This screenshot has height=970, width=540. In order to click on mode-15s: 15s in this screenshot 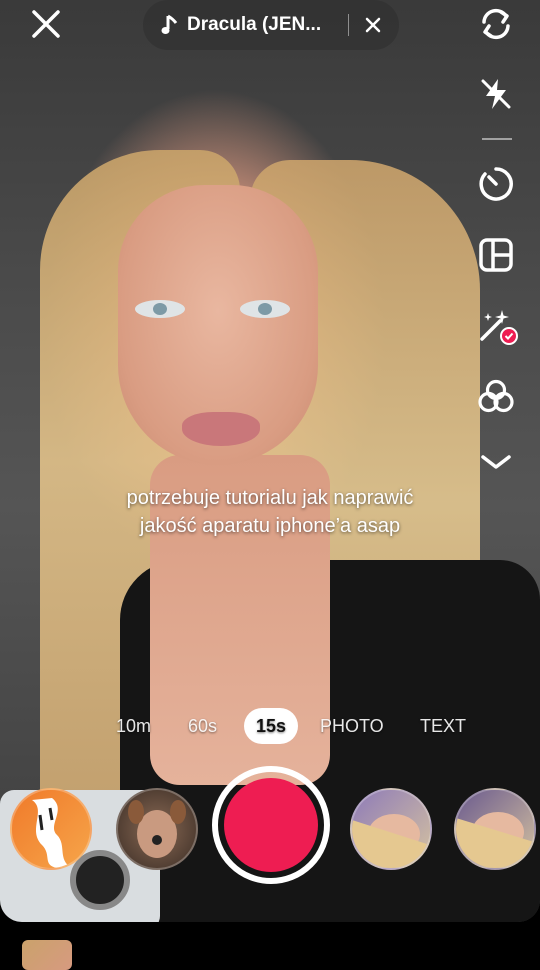, I will do `click(271, 726)`.